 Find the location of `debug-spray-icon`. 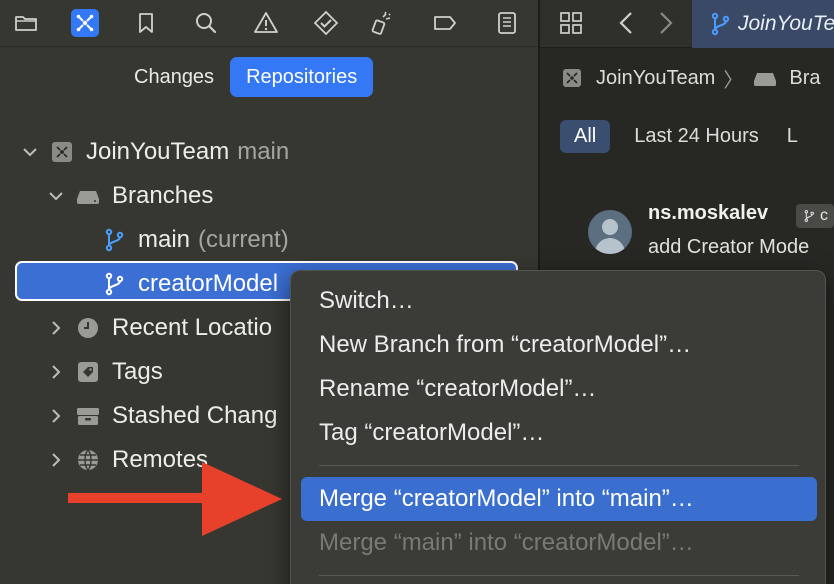

debug-spray-icon is located at coordinates (381, 23).